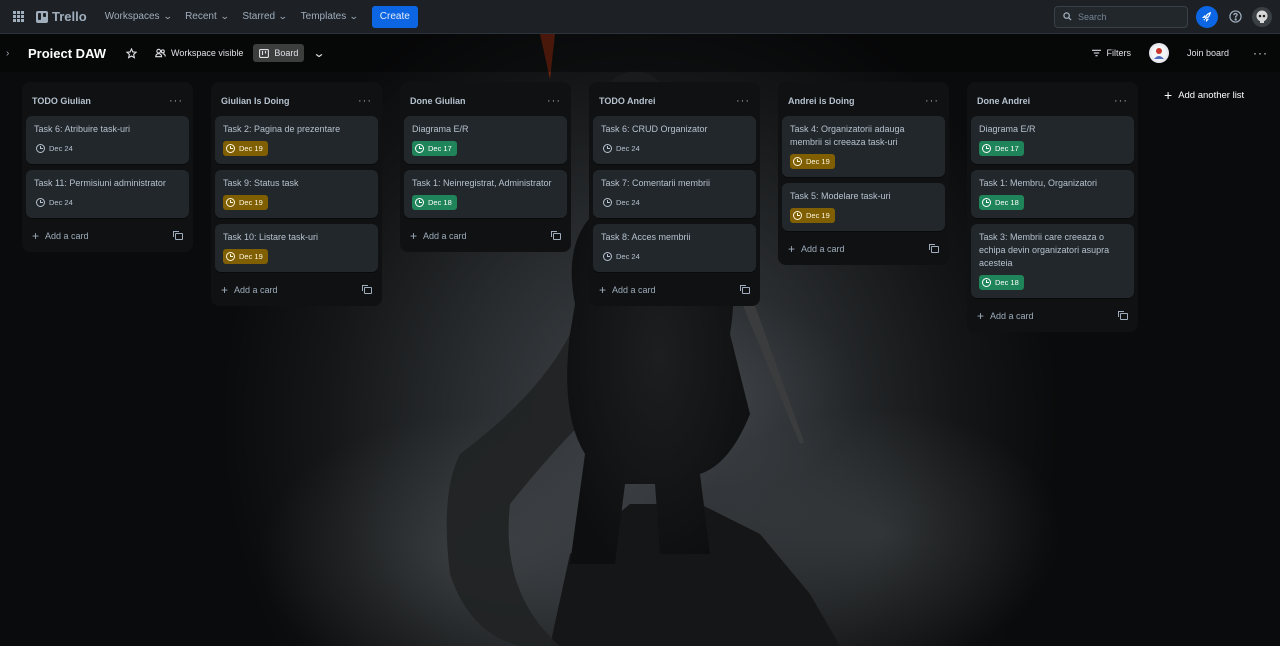  Describe the element at coordinates (863, 207) in the screenshot. I see `card: Task 5: Modelare task-uri Dec 19` at that location.